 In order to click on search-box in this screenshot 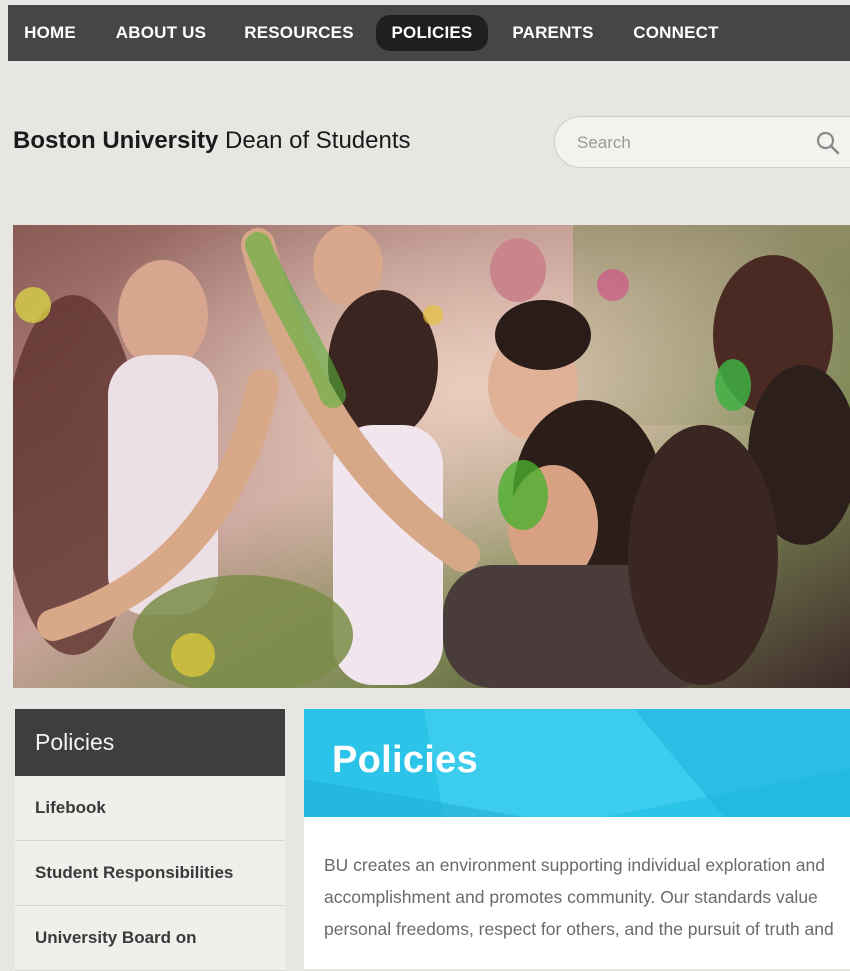, I will do `click(702, 142)`.